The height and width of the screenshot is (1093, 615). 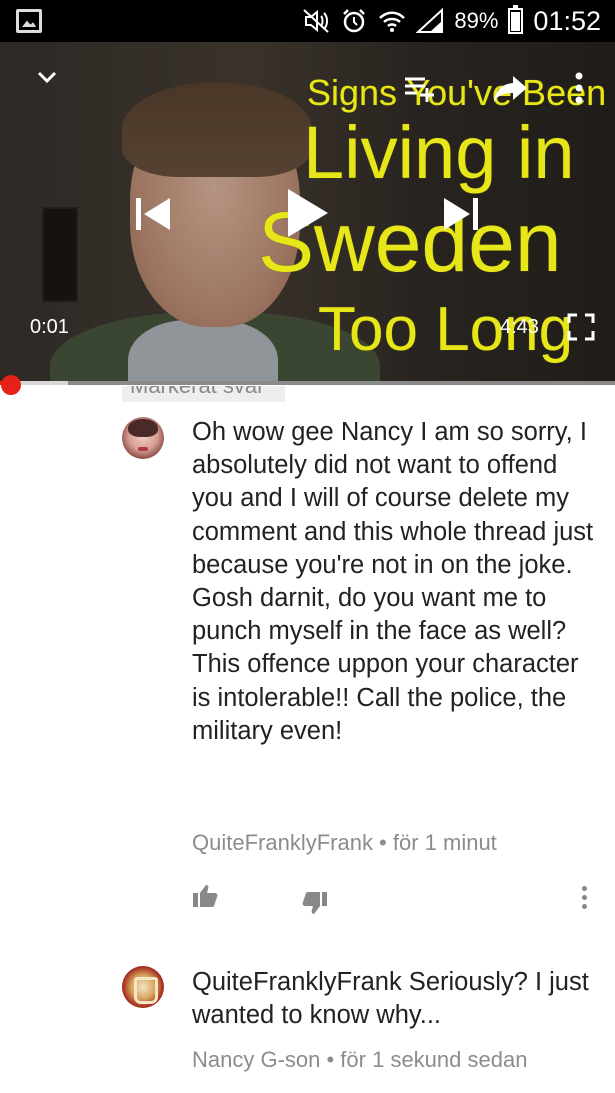 What do you see at coordinates (49, 327) in the screenshot?
I see `current-time: 0:01` at bounding box center [49, 327].